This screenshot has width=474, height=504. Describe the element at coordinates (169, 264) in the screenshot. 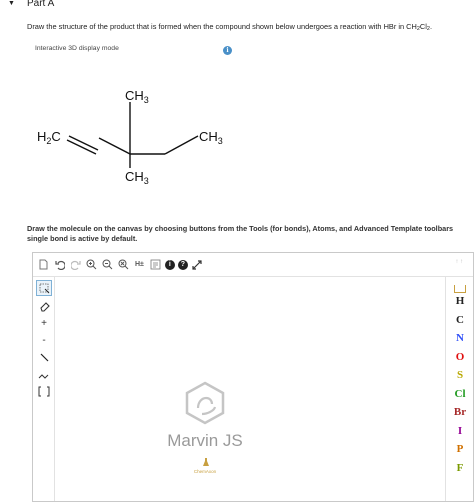

I see `about-info-button: i` at that location.